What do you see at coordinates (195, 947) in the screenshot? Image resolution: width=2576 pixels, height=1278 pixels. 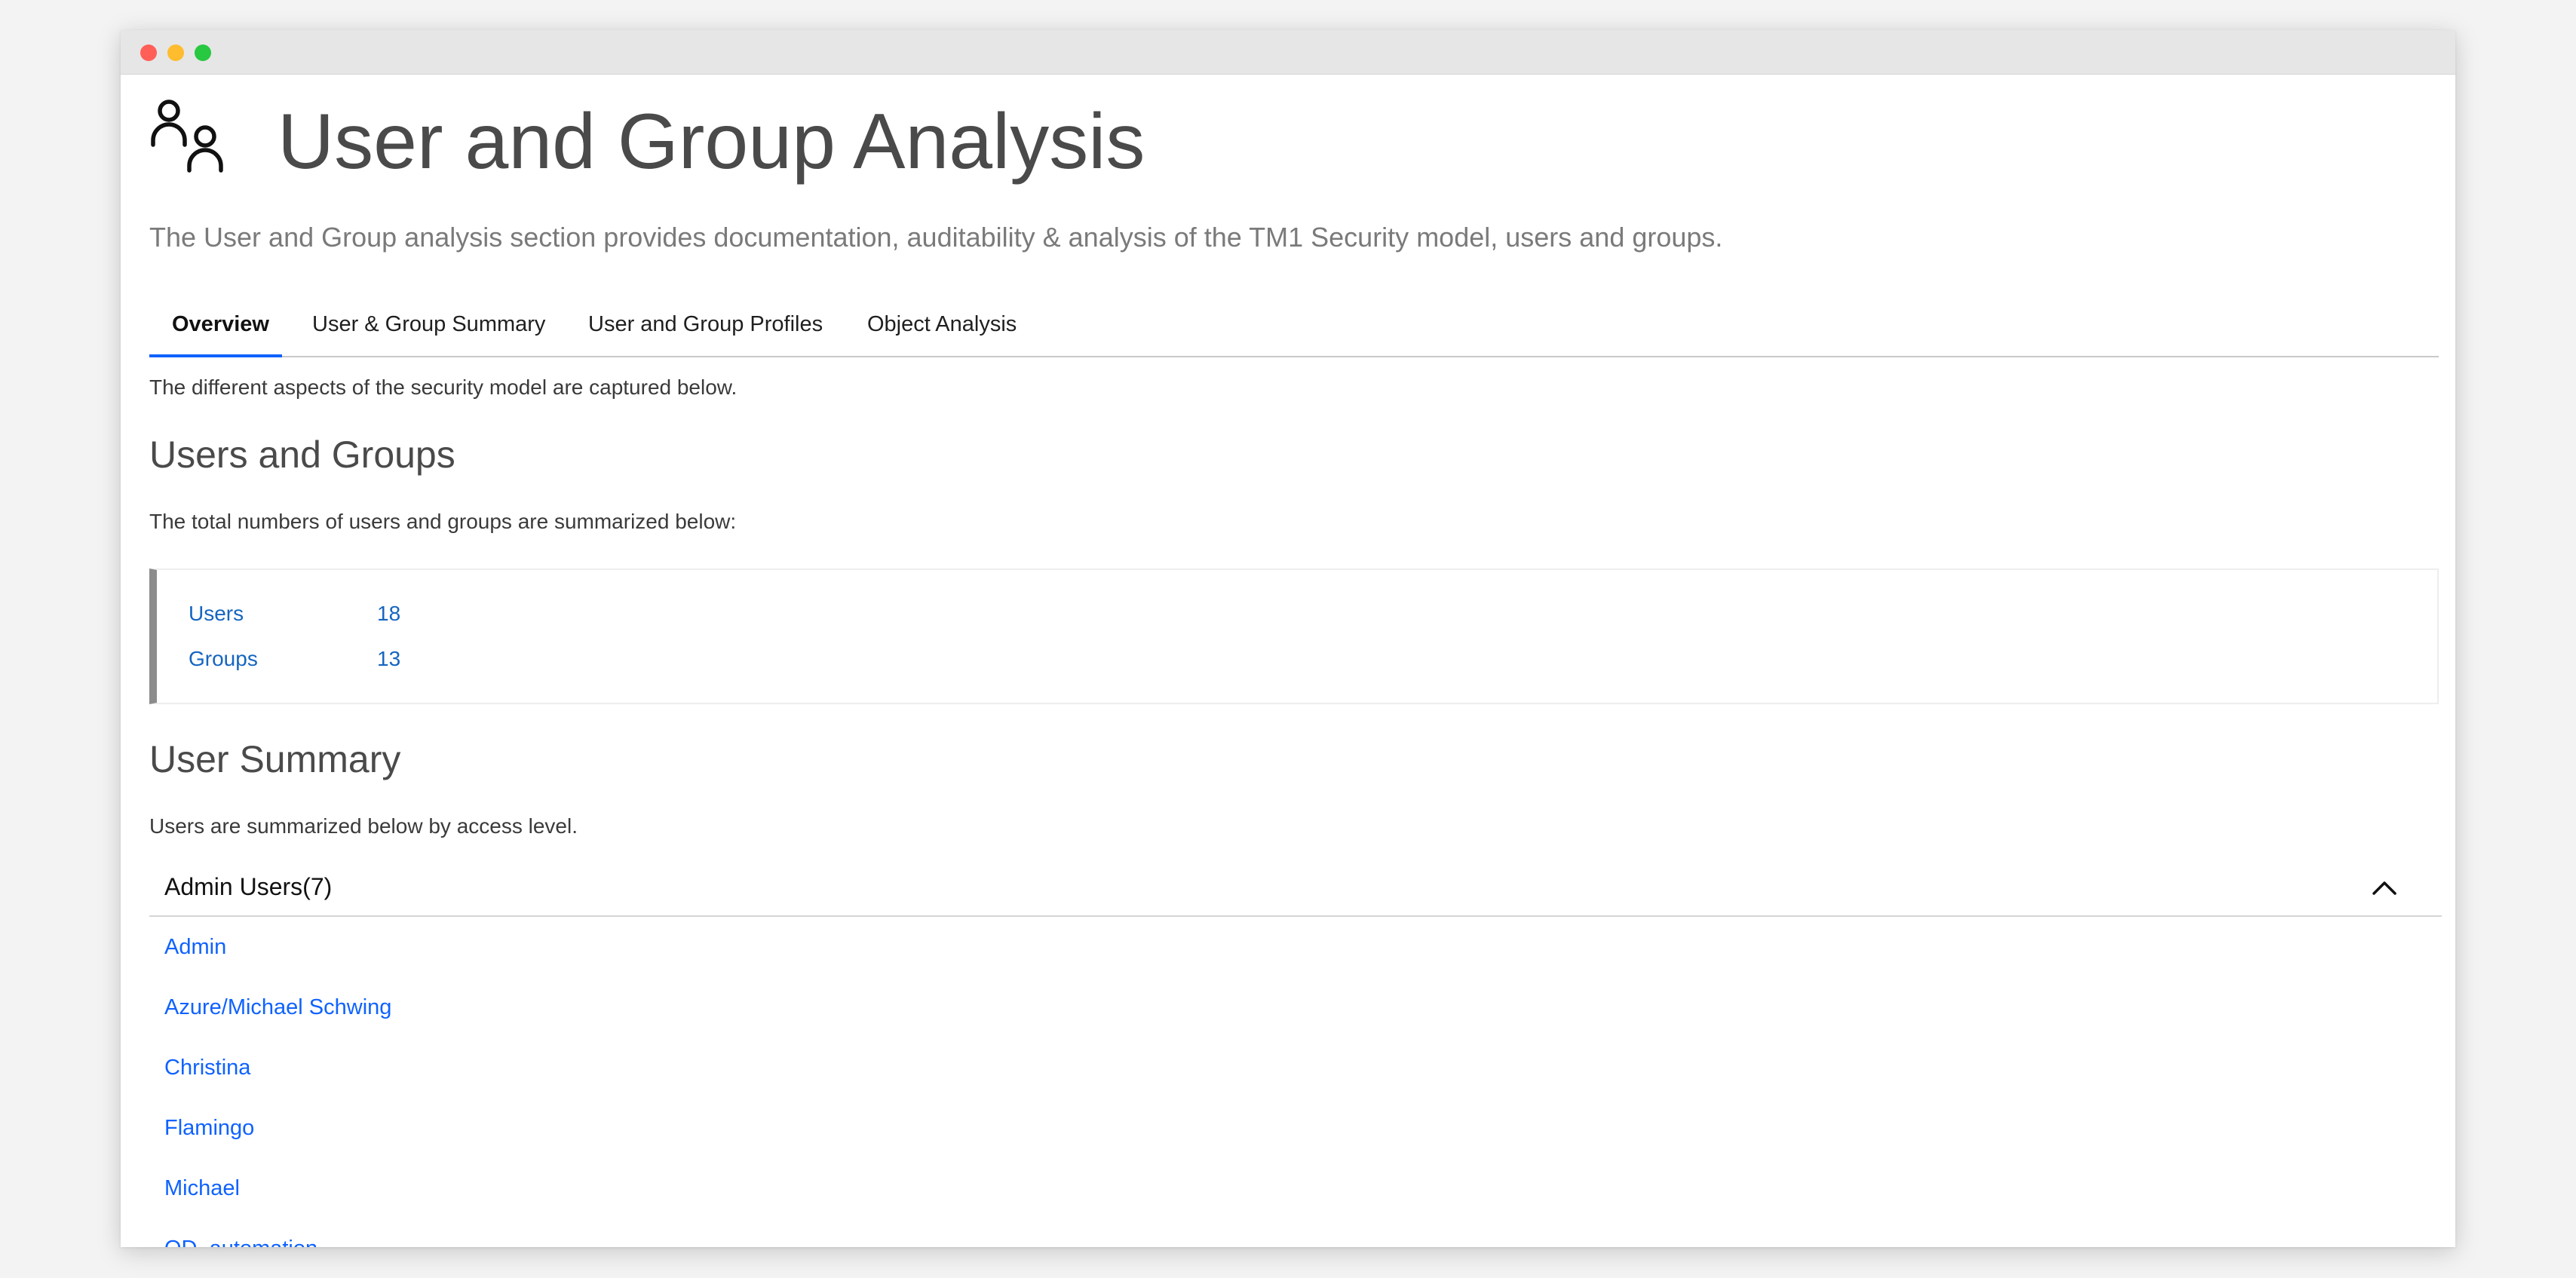 I see `user-link-admin: Admin` at bounding box center [195, 947].